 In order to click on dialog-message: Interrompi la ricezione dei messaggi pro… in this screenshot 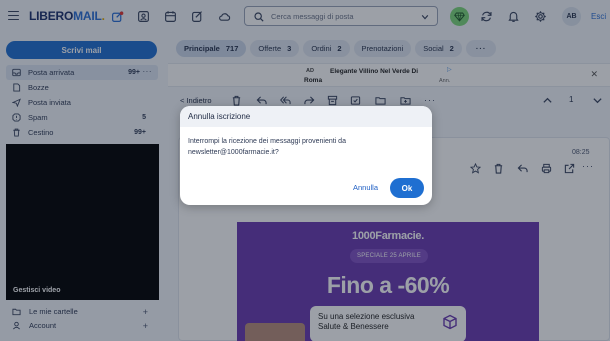, I will do `click(267, 147)`.